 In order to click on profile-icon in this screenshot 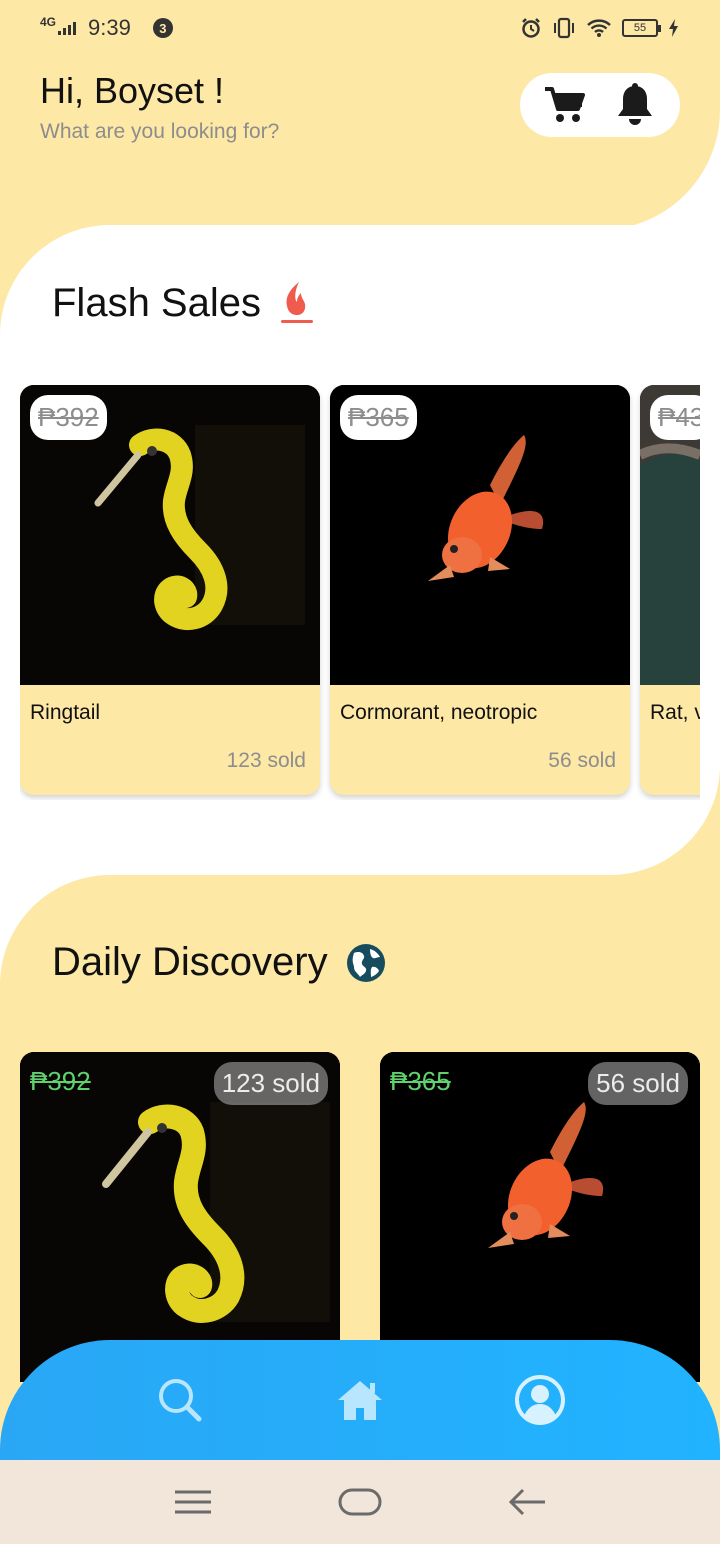, I will do `click(540, 1400)`.